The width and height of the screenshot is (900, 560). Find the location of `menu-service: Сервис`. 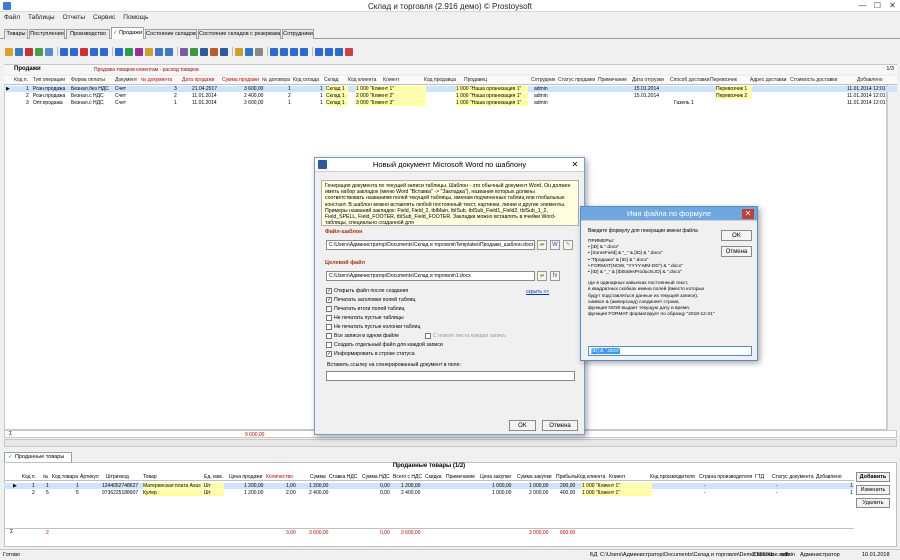

menu-service: Сервис is located at coordinates (104, 17).